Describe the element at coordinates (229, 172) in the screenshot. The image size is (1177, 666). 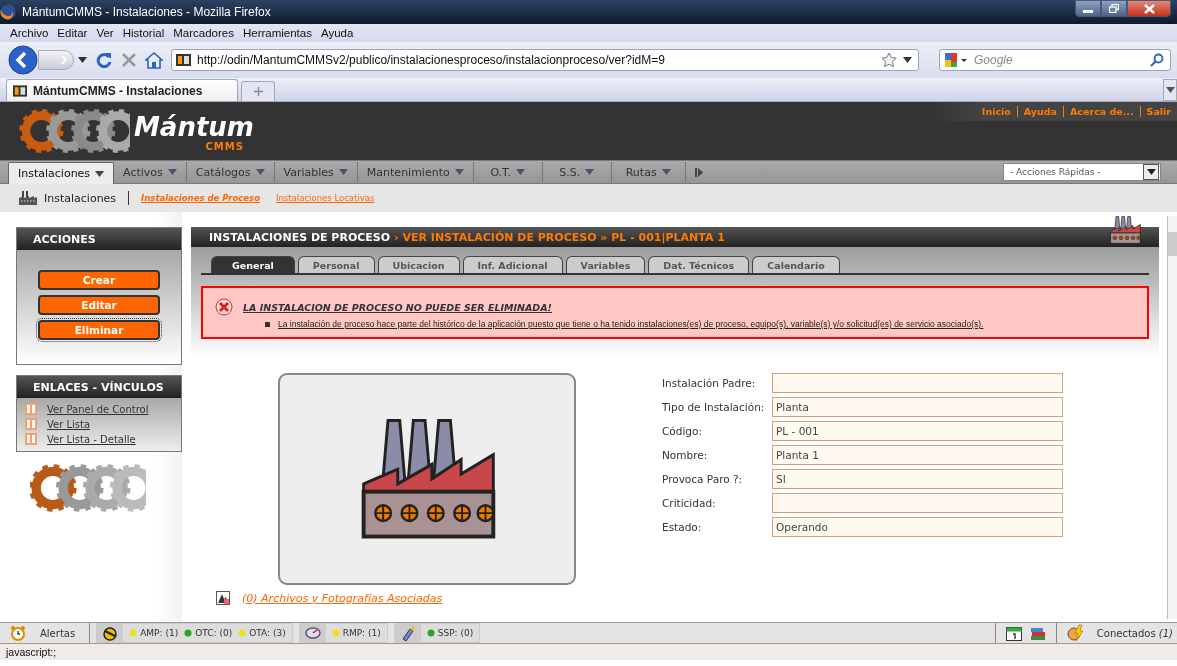
I see `menu-tab: Catálogos` at that location.